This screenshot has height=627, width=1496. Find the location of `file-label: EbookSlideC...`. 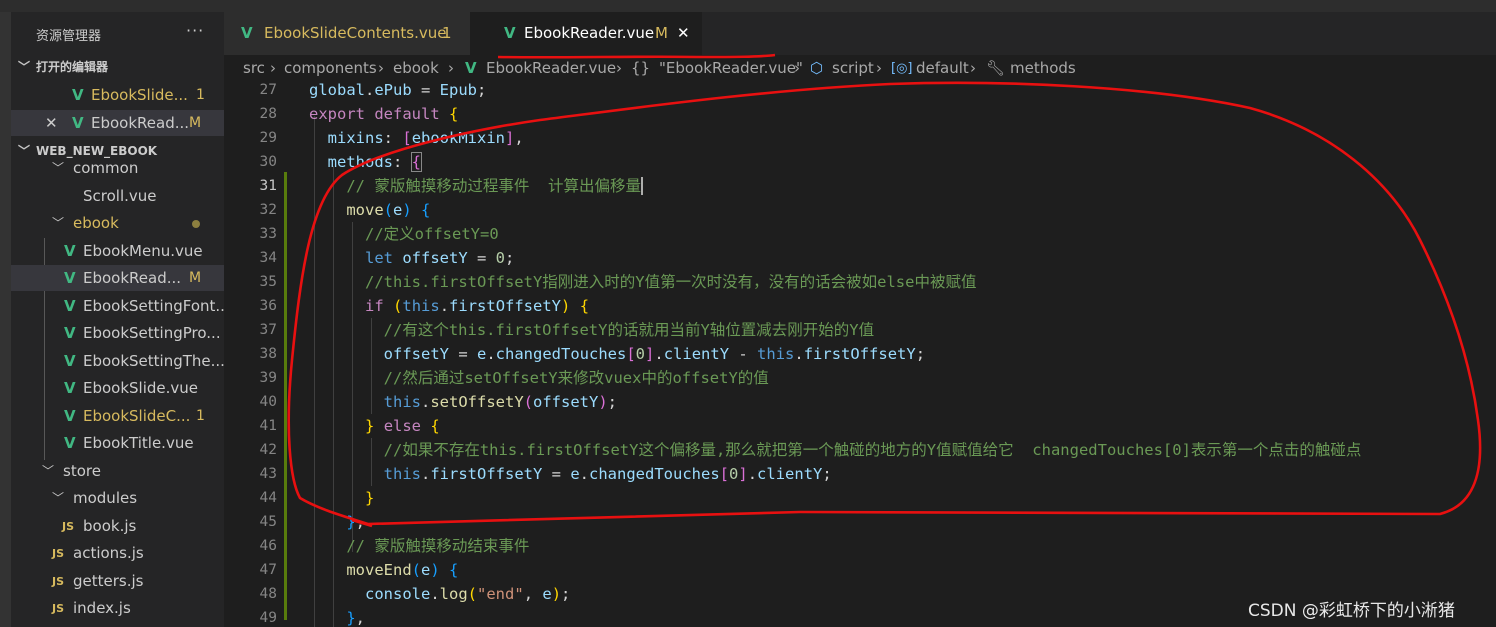

file-label: EbookSlideC... is located at coordinates (137, 416).